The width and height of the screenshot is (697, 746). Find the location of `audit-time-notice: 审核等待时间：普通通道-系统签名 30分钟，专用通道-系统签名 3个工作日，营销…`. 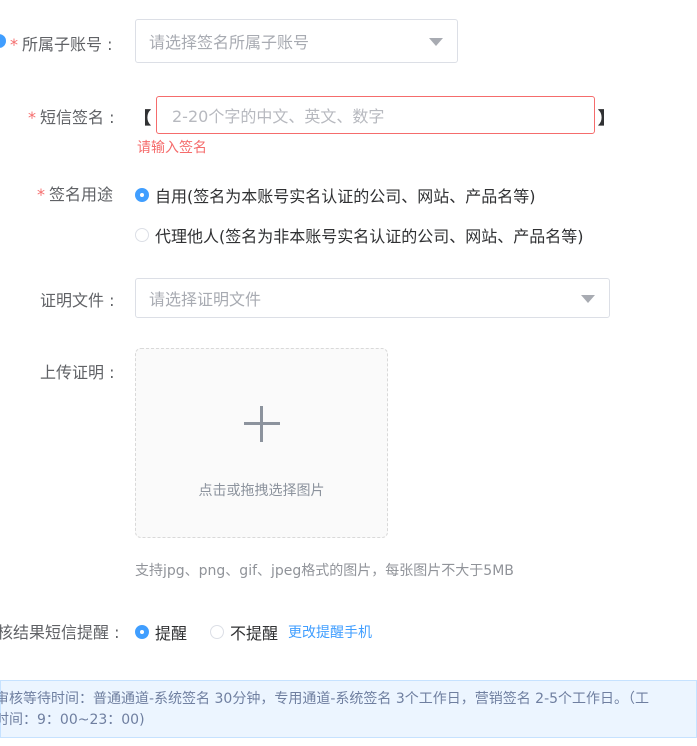

audit-time-notice: 审核等待时间：普通通道-系统签名 30分钟，专用通道-系统签名 3个工作日，营销… is located at coordinates (348, 709).